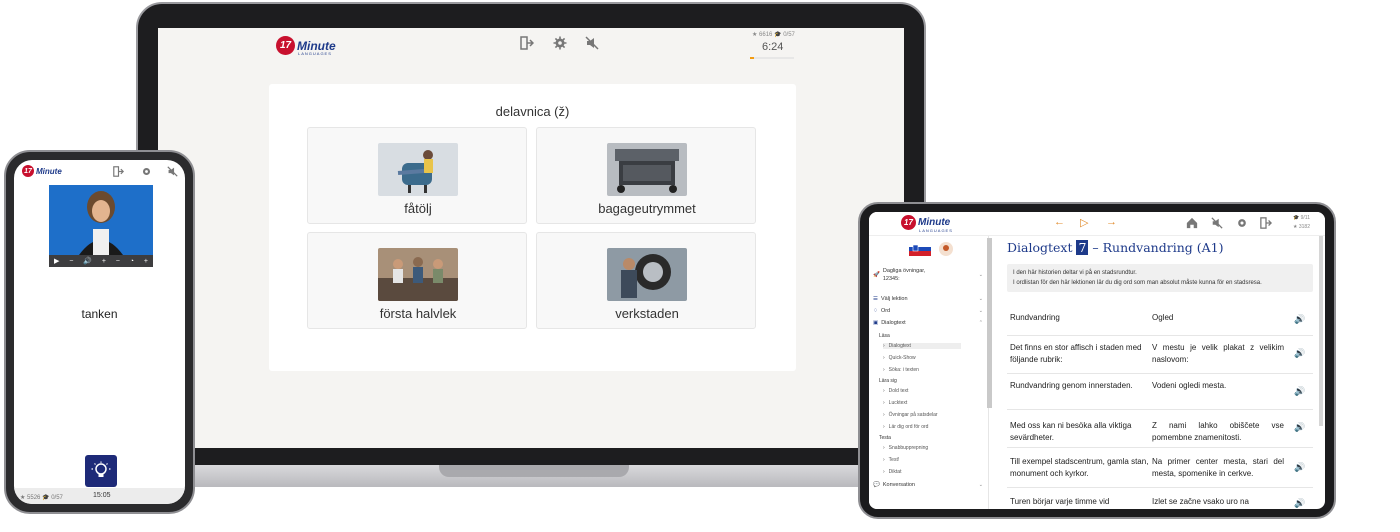  I want to click on chat-icon: 💬, so click(876, 485).